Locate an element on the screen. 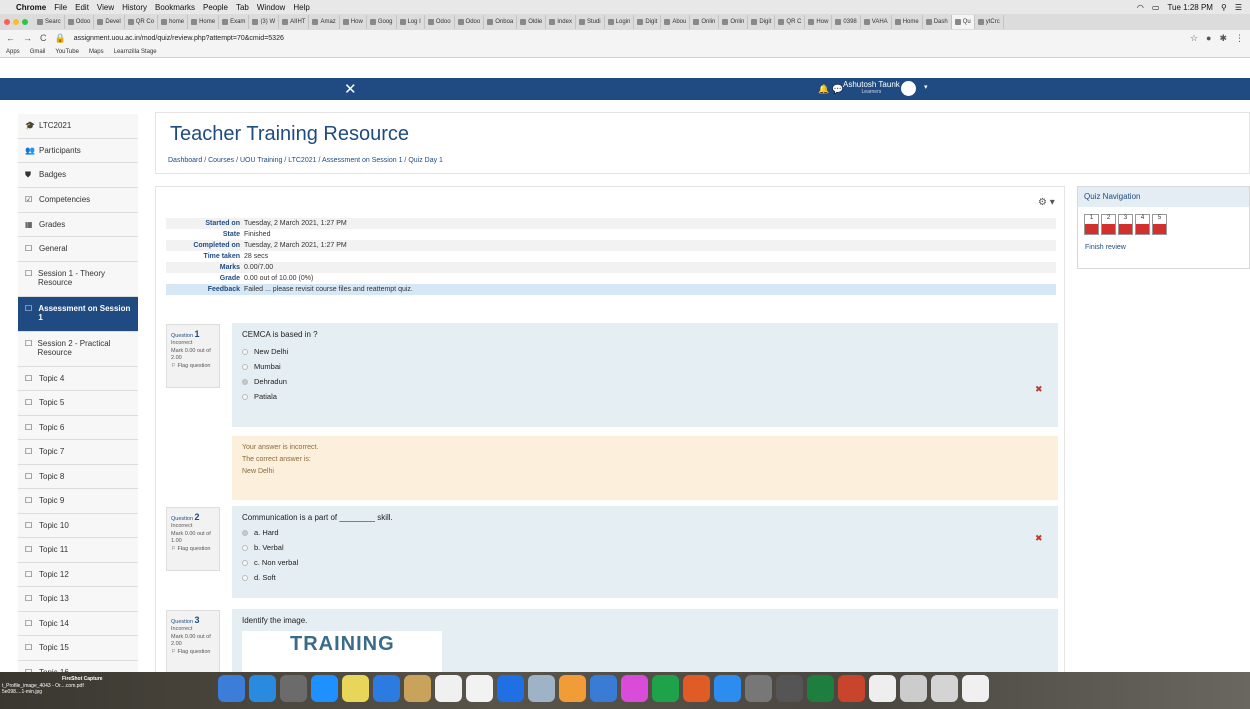 The height and width of the screenshot is (709, 1250). browser-tab: Index is located at coordinates (561, 22).